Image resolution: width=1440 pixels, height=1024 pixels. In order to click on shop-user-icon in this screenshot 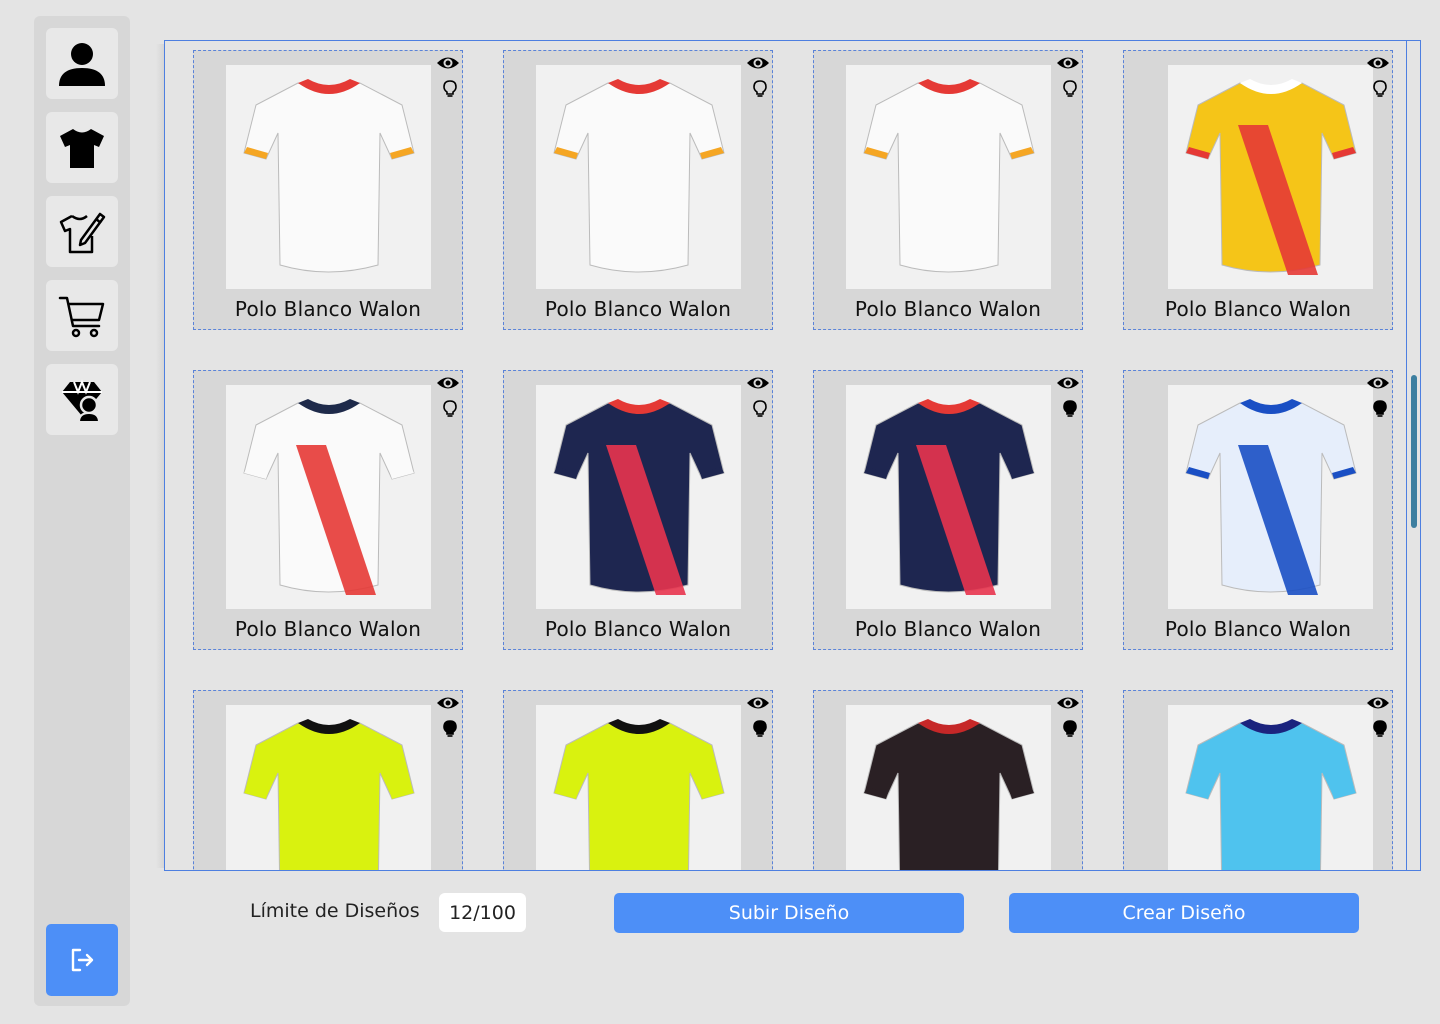, I will do `click(82, 400)`.